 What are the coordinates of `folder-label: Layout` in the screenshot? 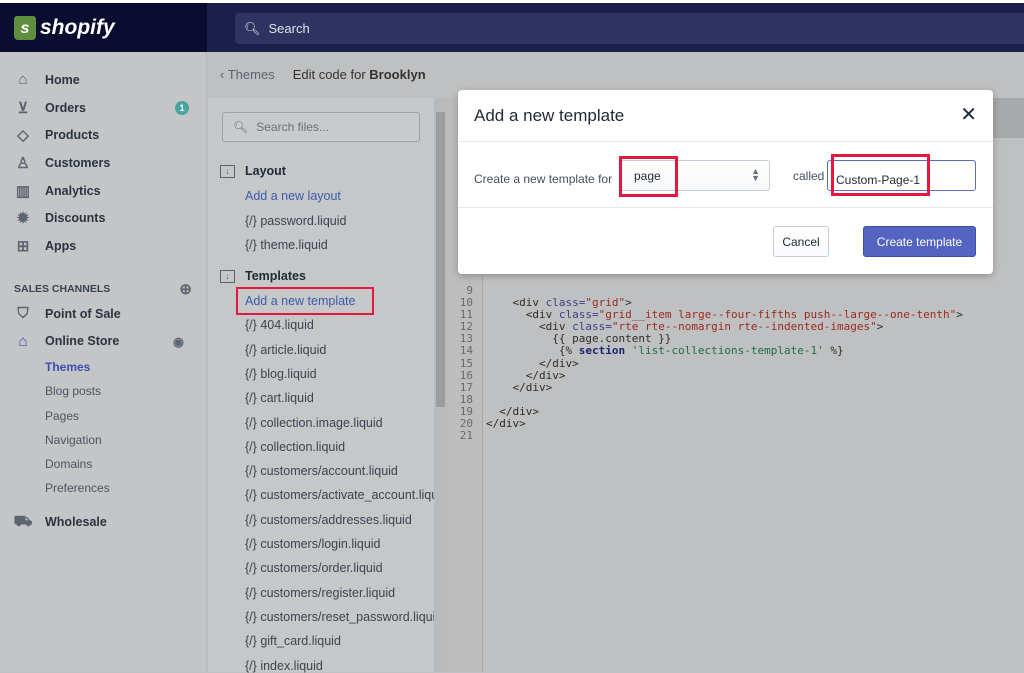 It's located at (265, 171).